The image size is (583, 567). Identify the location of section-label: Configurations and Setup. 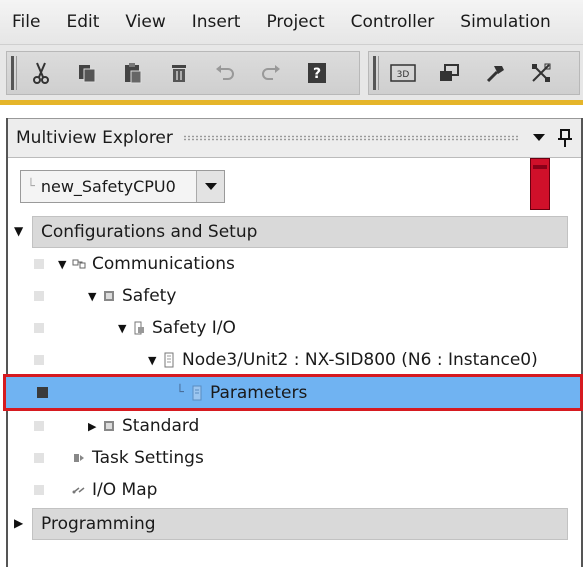
(149, 232).